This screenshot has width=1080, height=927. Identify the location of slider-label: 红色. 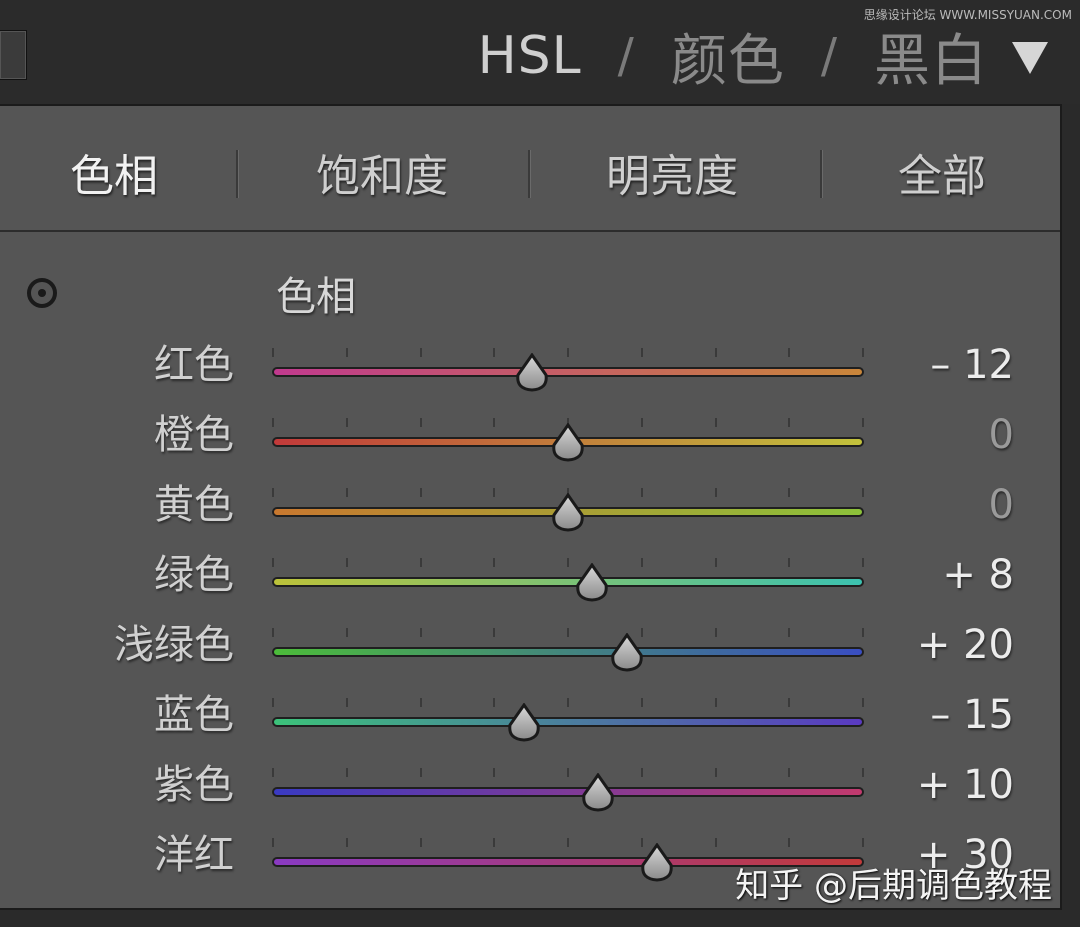
(194, 365).